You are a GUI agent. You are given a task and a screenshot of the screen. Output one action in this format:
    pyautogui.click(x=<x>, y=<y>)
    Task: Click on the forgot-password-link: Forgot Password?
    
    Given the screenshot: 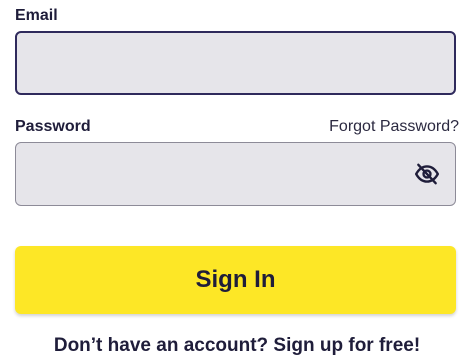 What is the action you would take?
    pyautogui.click(x=394, y=126)
    